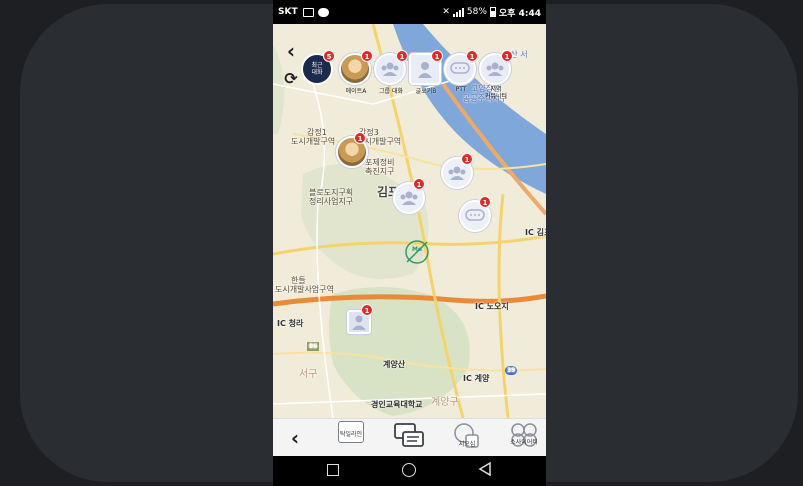 The width and height of the screenshot is (803, 486). What do you see at coordinates (323, 12) in the screenshot?
I see `message-notification-icon` at bounding box center [323, 12].